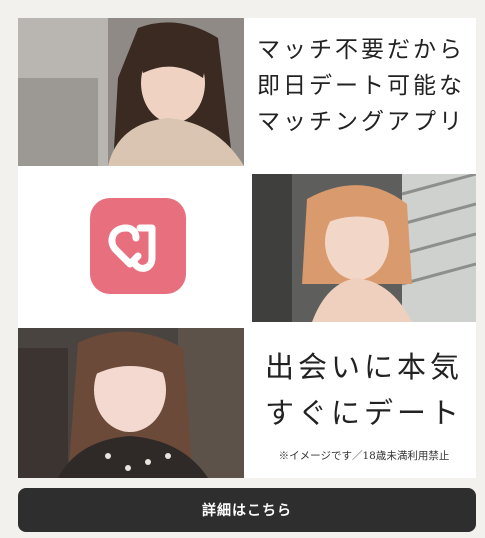 The width and height of the screenshot is (485, 538). Describe the element at coordinates (364, 390) in the screenshot. I see `tagline: 出会いに本気 すぐにデート` at that location.